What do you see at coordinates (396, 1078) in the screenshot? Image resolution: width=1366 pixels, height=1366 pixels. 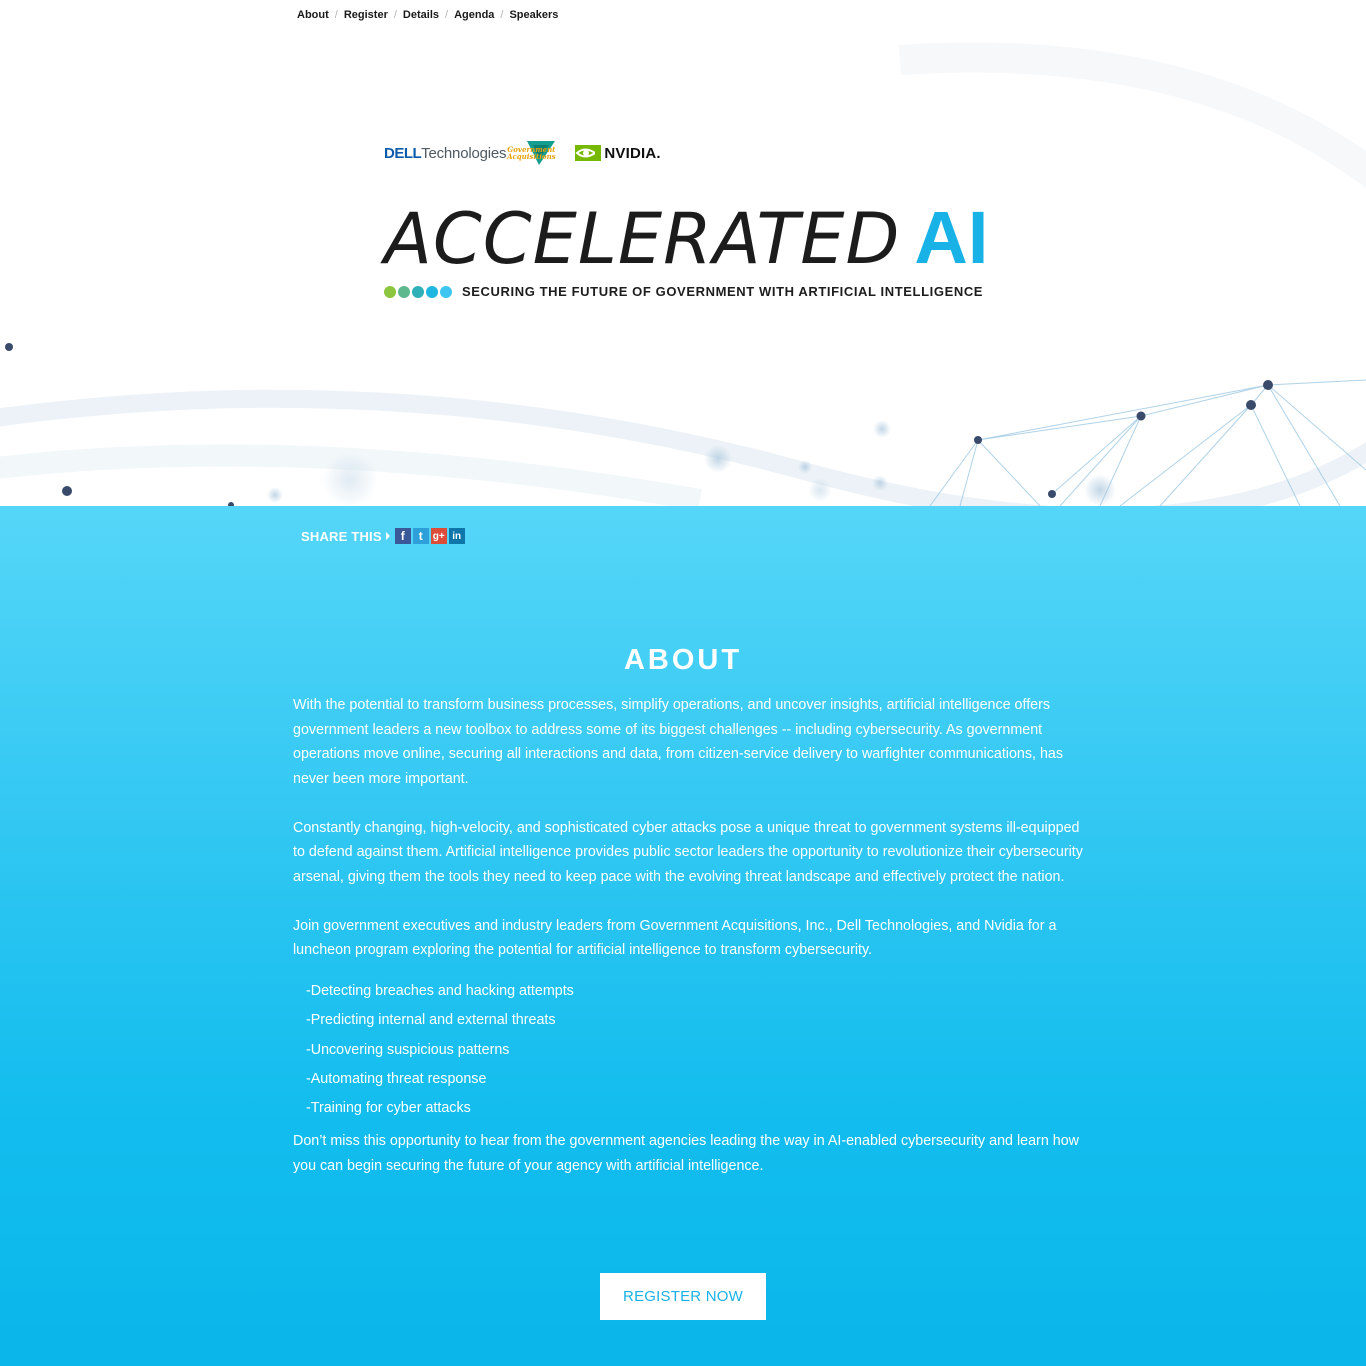 I see `list-item: -Automating threat response` at bounding box center [396, 1078].